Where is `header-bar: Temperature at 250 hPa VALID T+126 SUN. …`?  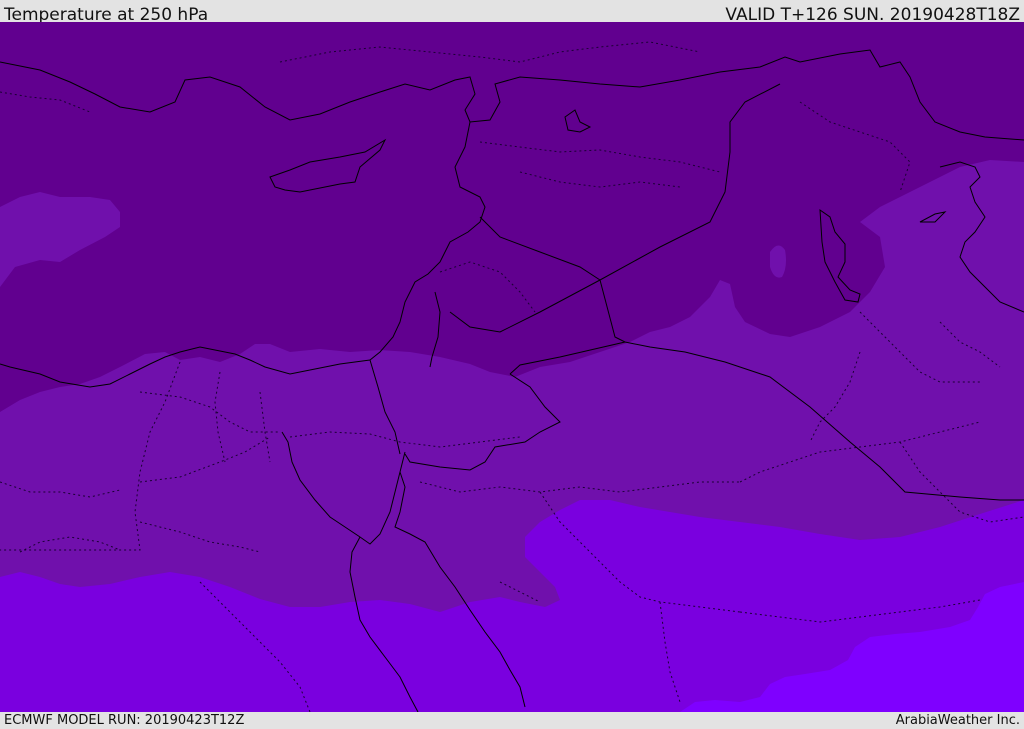 header-bar: Temperature at 250 hPa VALID T+126 SUN. … is located at coordinates (512, 12).